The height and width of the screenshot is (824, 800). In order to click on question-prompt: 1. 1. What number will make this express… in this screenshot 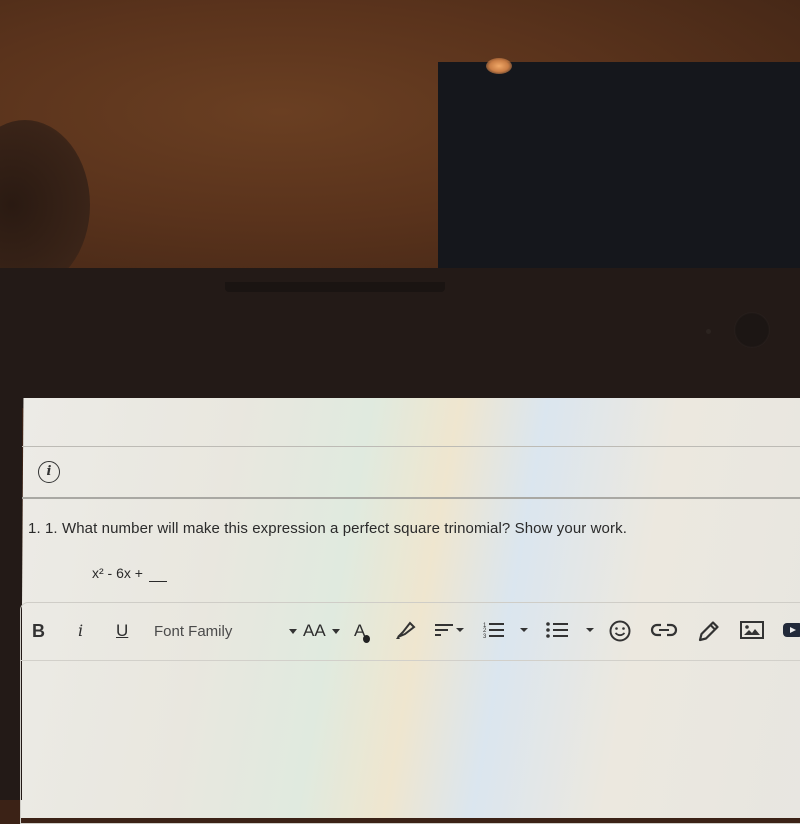, I will do `click(327, 528)`.